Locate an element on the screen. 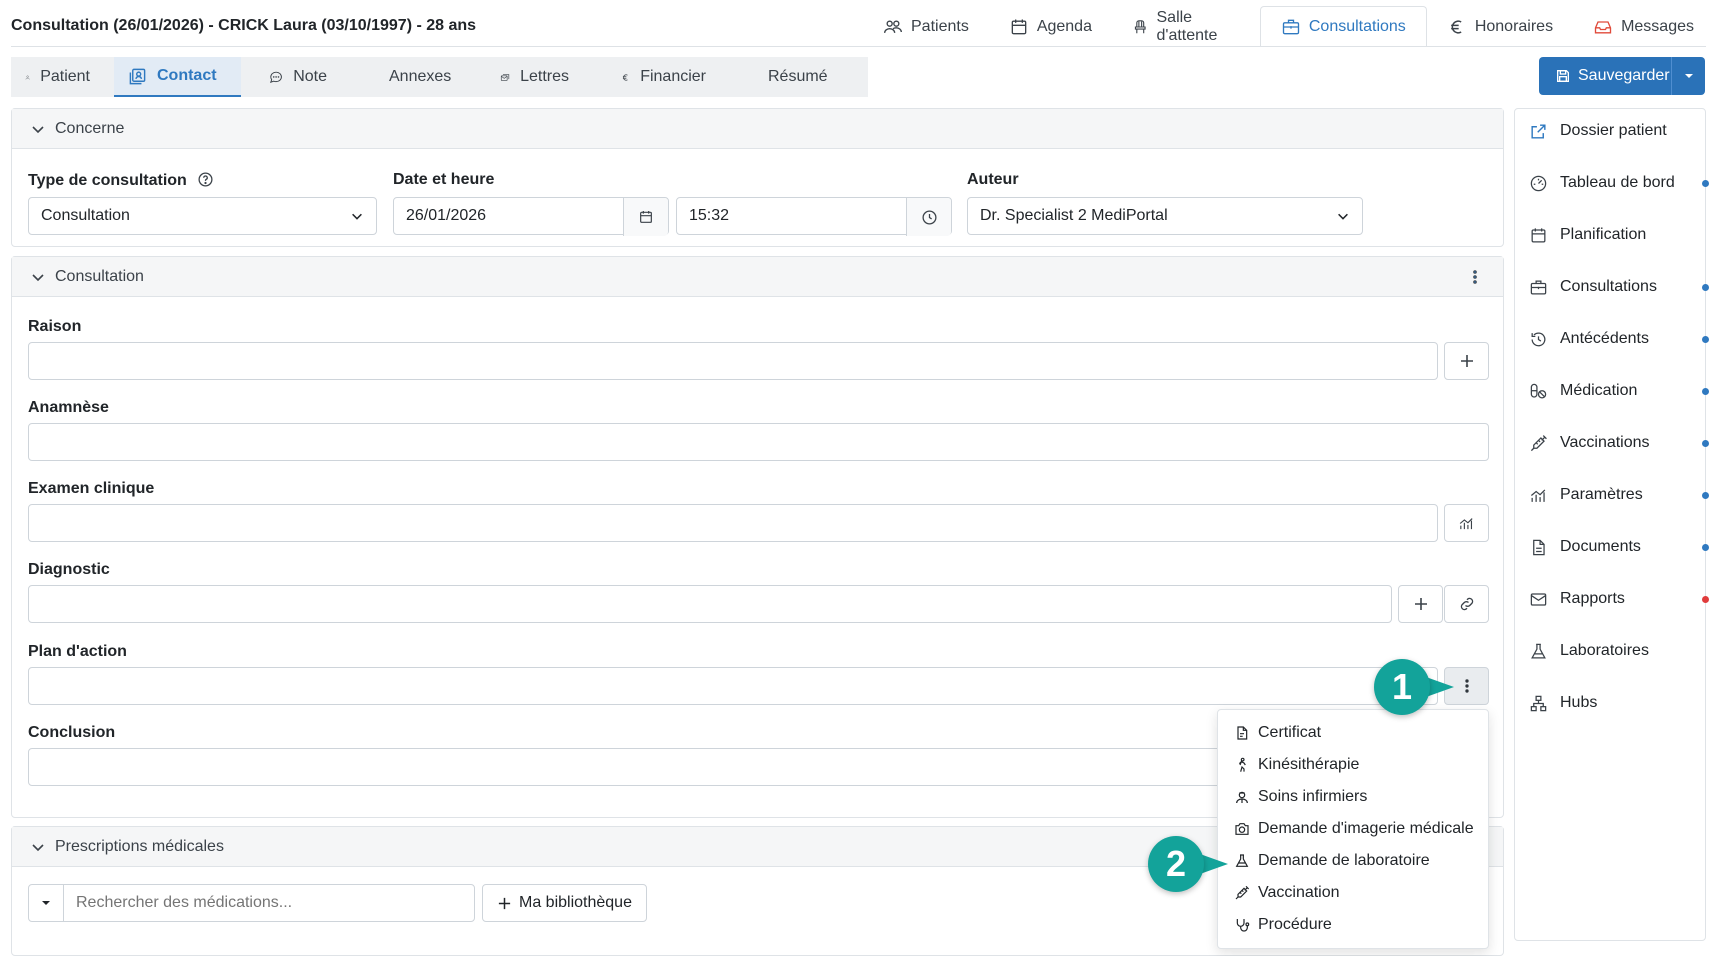 The height and width of the screenshot is (956, 1714). plan-action-label: Plan d'action is located at coordinates (77, 651).